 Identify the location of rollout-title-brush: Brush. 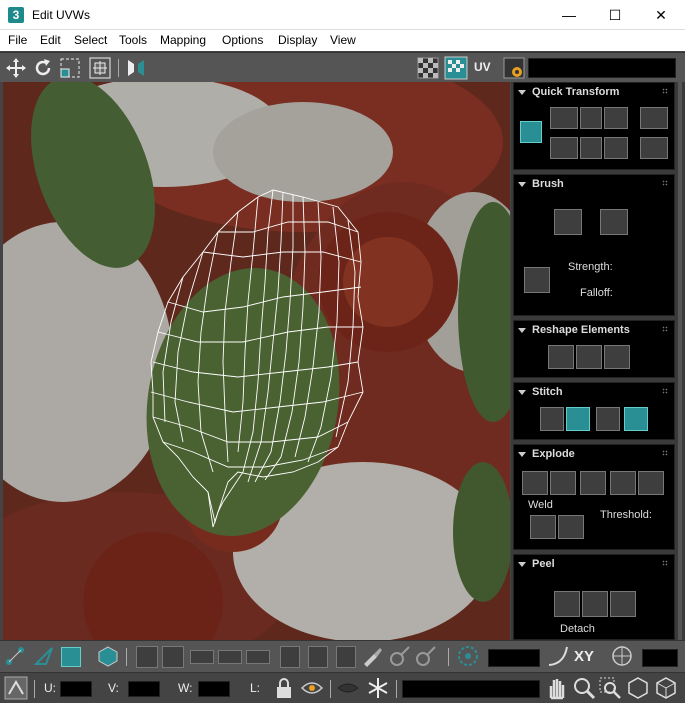
(541, 184).